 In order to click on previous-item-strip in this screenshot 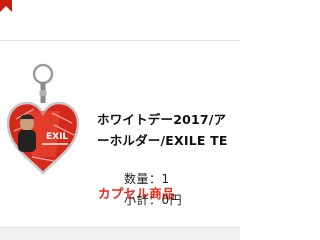, I will do `click(120, 20)`.